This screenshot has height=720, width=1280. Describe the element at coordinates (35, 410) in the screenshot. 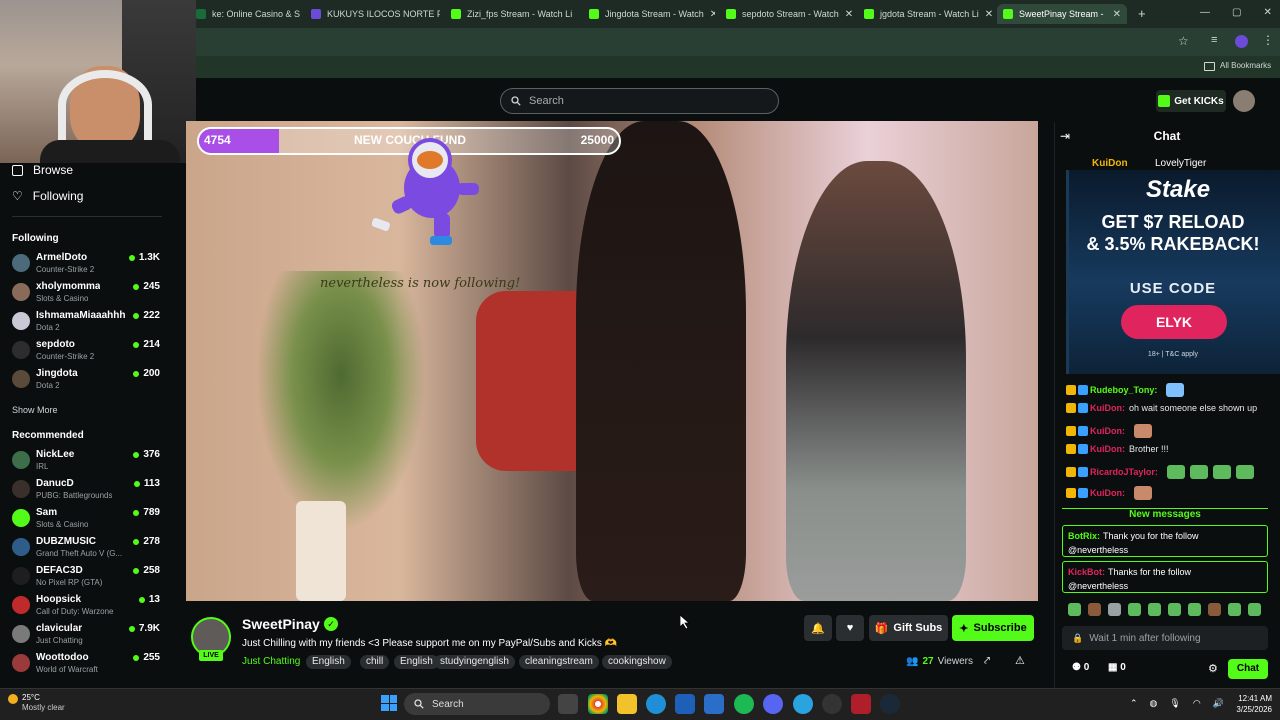

I see `show-more-button: Show More` at that location.